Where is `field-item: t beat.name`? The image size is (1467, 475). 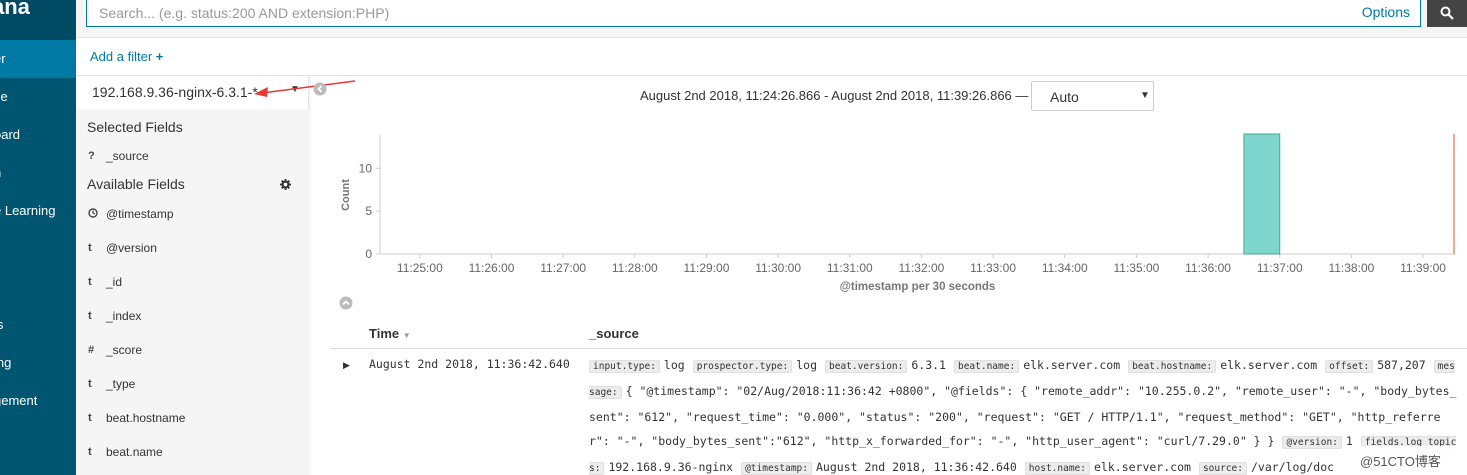
field-item: t beat.name is located at coordinates (192, 452).